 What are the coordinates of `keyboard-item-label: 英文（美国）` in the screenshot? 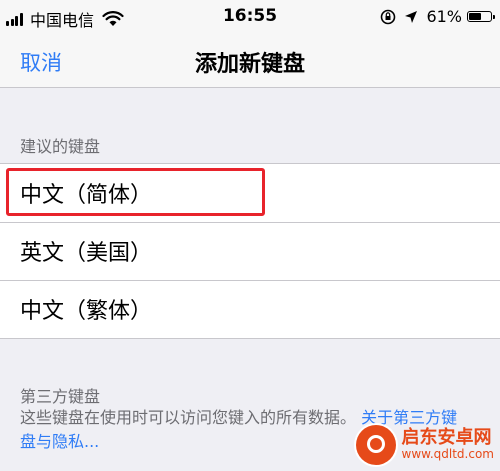 It's located at (86, 253).